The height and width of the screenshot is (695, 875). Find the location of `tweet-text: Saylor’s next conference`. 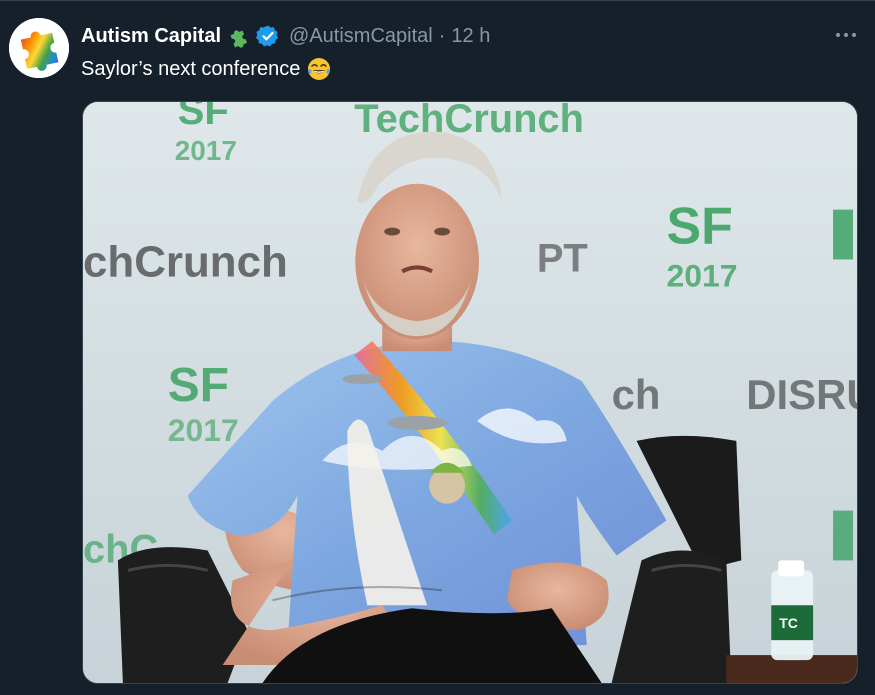

tweet-text: Saylor’s next conference is located at coordinates (206, 69).